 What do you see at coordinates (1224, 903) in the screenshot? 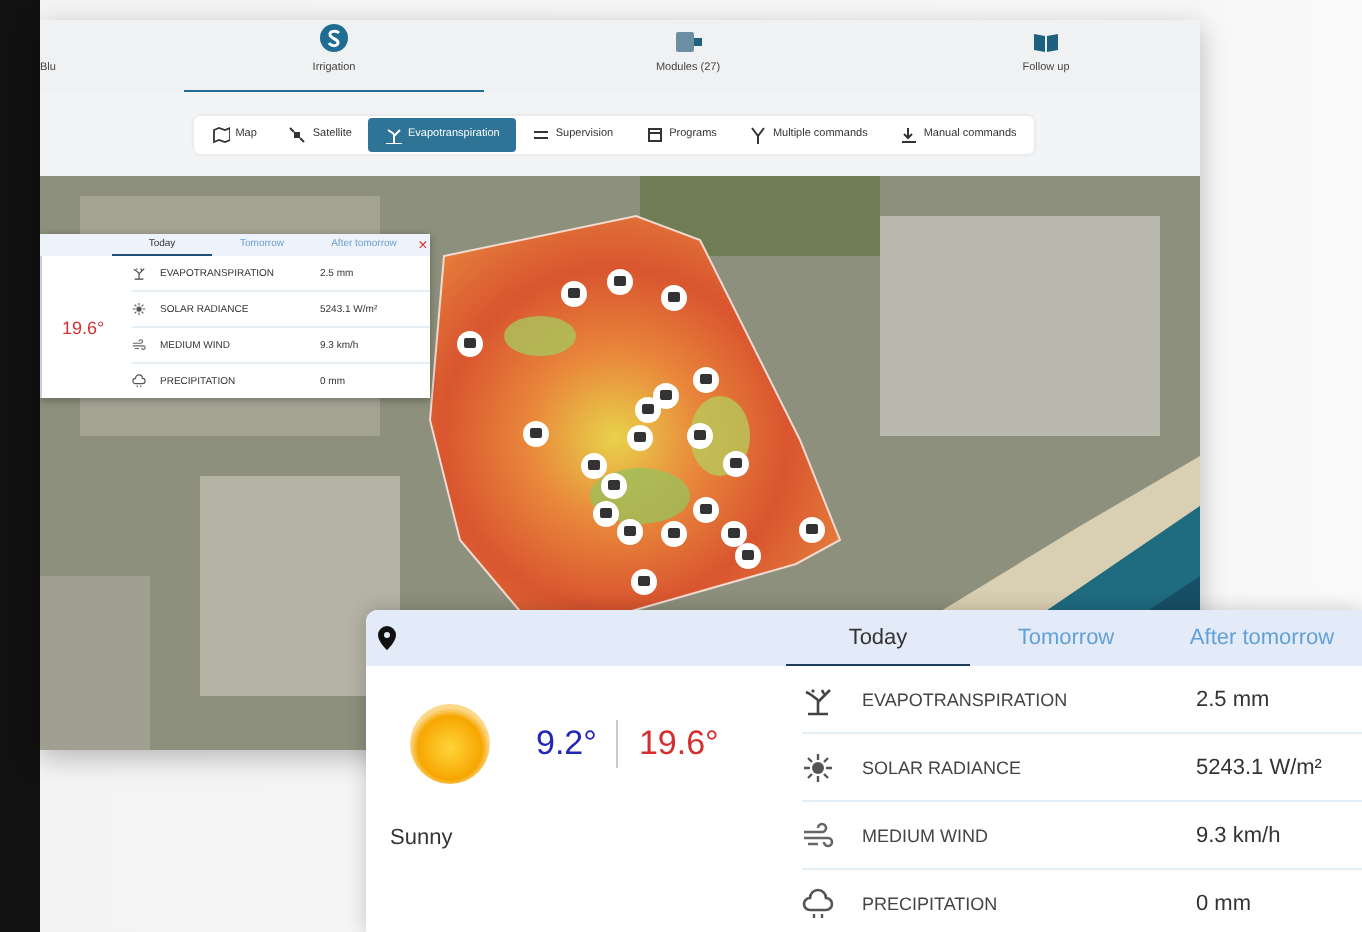
I see `metric-value: 0 mm` at bounding box center [1224, 903].